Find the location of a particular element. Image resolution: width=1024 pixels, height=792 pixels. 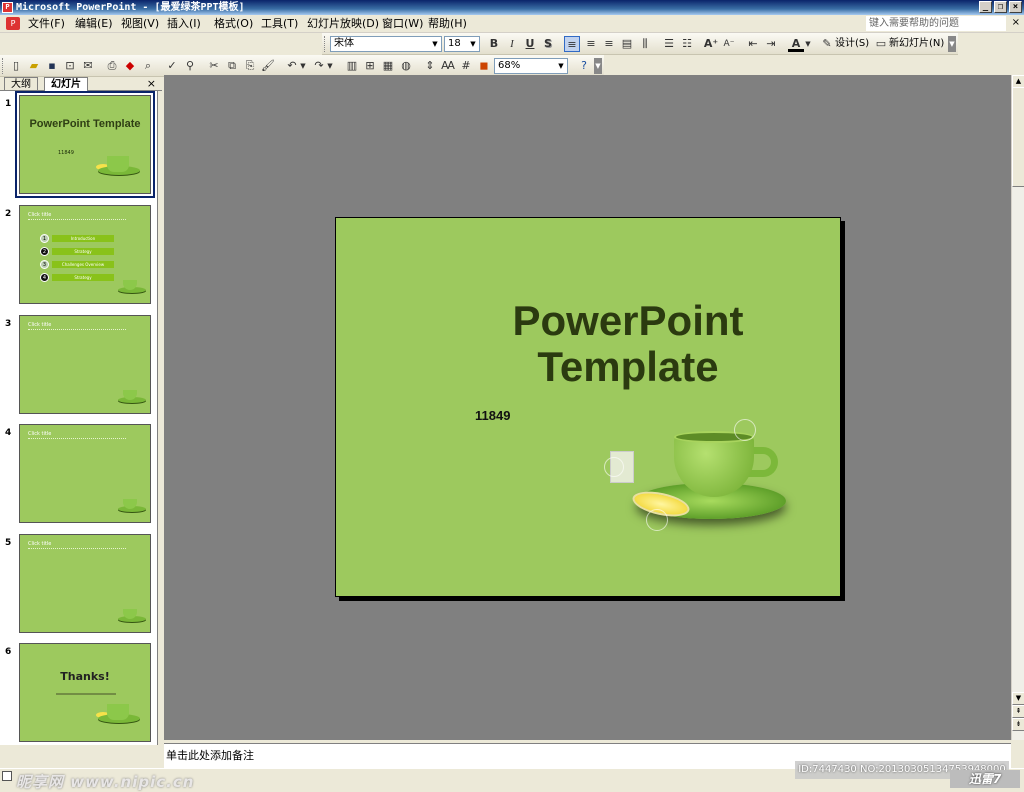

doc-close-icon: × is located at coordinates (1016, 22).